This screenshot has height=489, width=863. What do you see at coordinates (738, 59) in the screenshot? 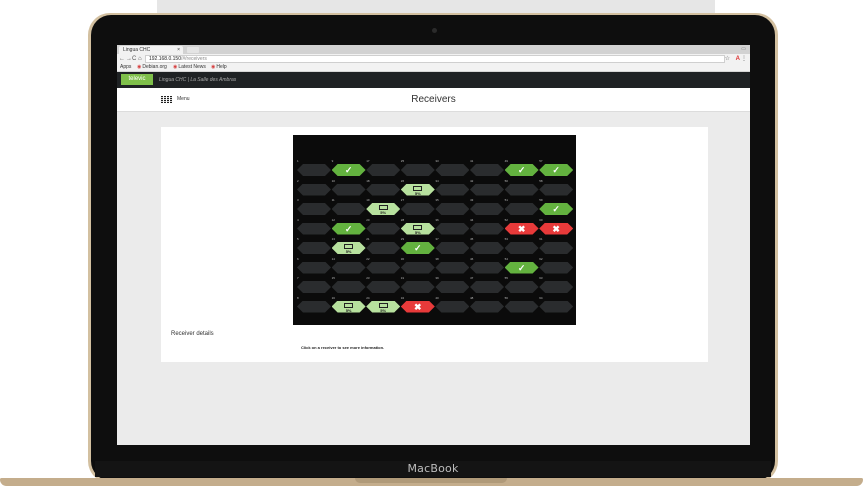
I see `extension-icon: A` at bounding box center [738, 59].